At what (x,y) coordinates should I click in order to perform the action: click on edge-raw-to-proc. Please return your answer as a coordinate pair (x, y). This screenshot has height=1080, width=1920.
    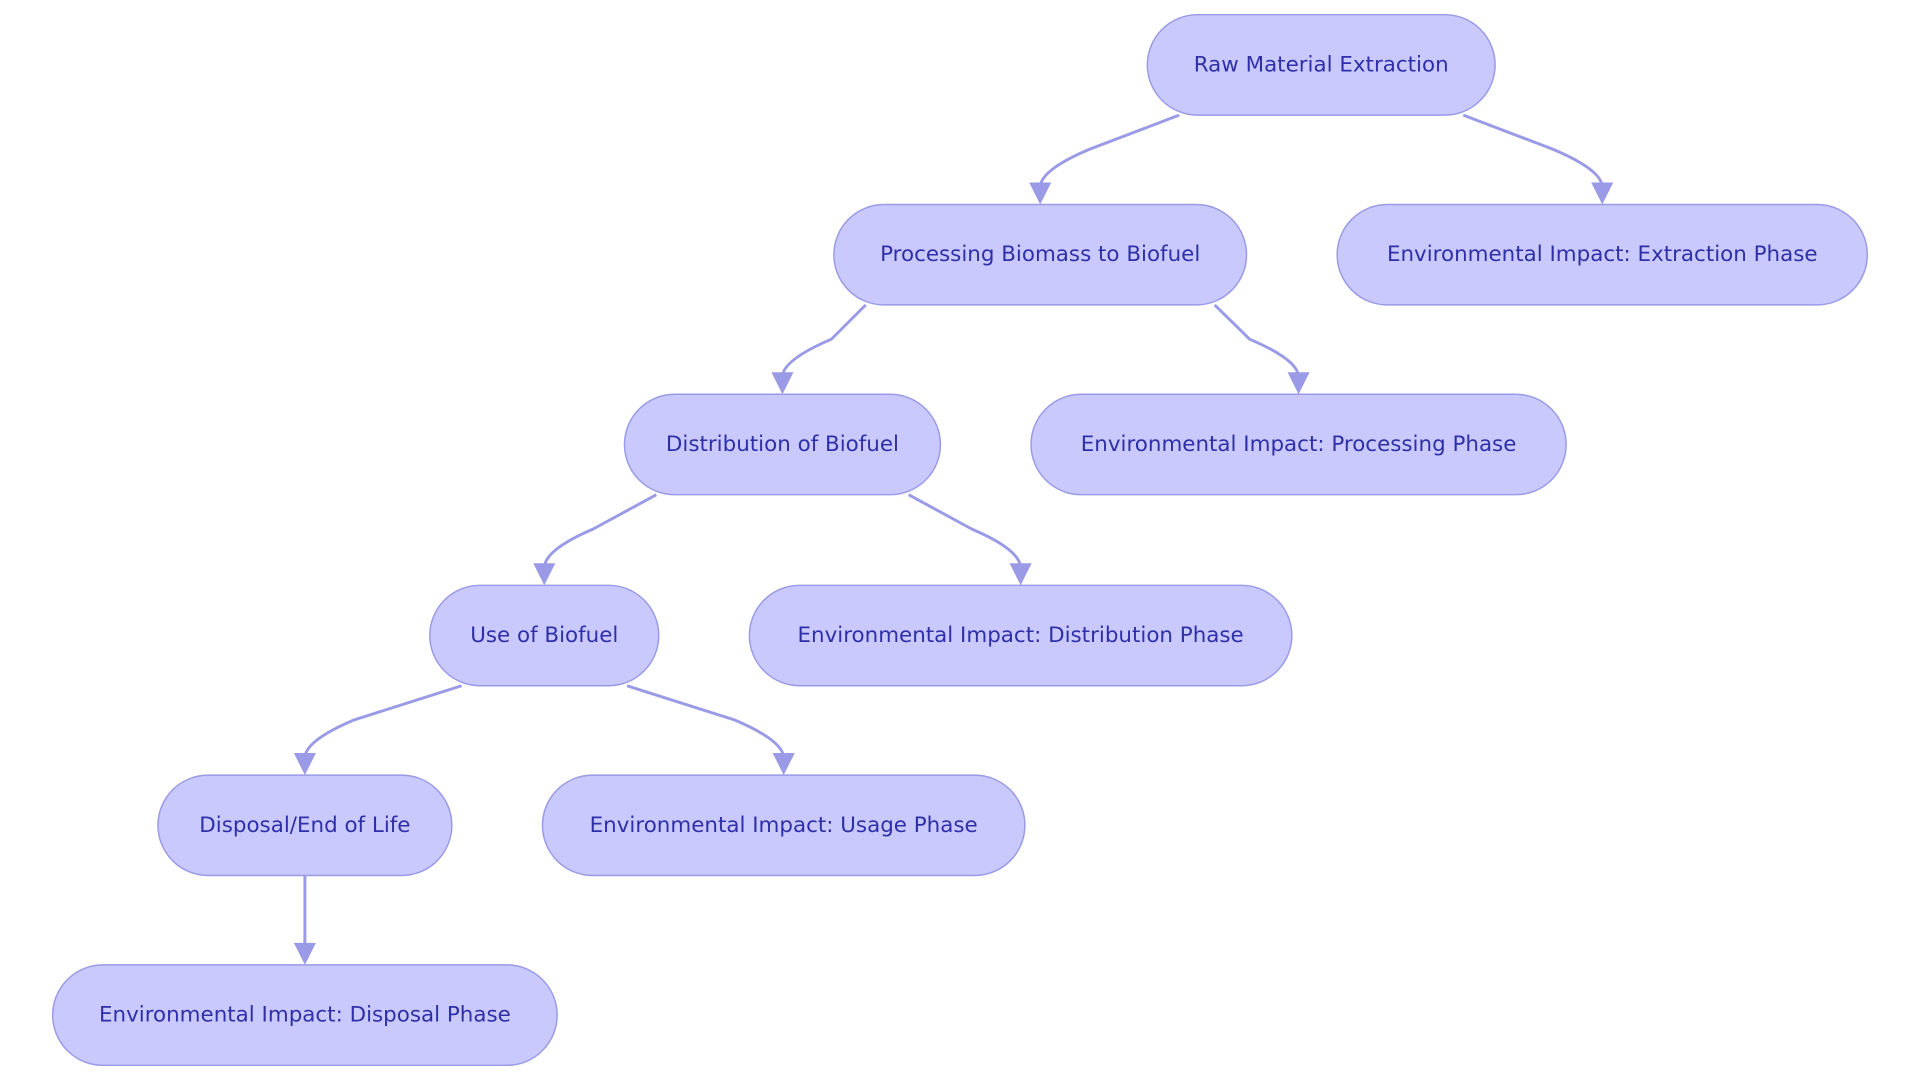
    Looking at the image, I should click on (1109, 150).